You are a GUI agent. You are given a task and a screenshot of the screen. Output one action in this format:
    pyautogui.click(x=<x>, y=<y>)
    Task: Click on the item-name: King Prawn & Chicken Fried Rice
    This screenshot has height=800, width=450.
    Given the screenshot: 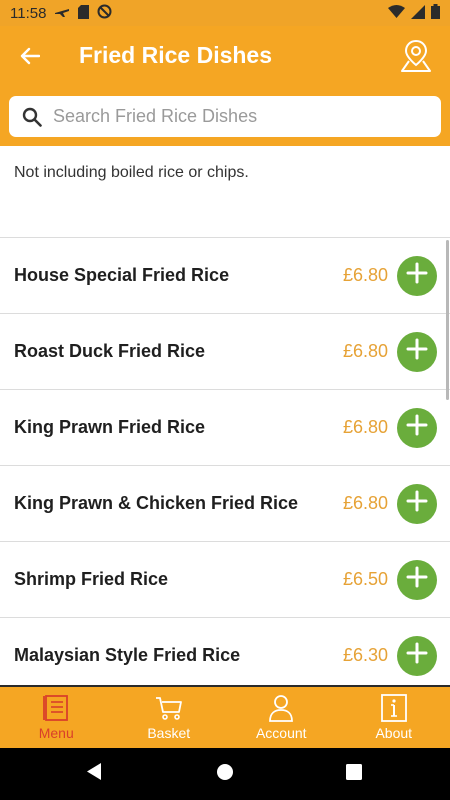 What is the action you would take?
    pyautogui.click(x=156, y=503)
    